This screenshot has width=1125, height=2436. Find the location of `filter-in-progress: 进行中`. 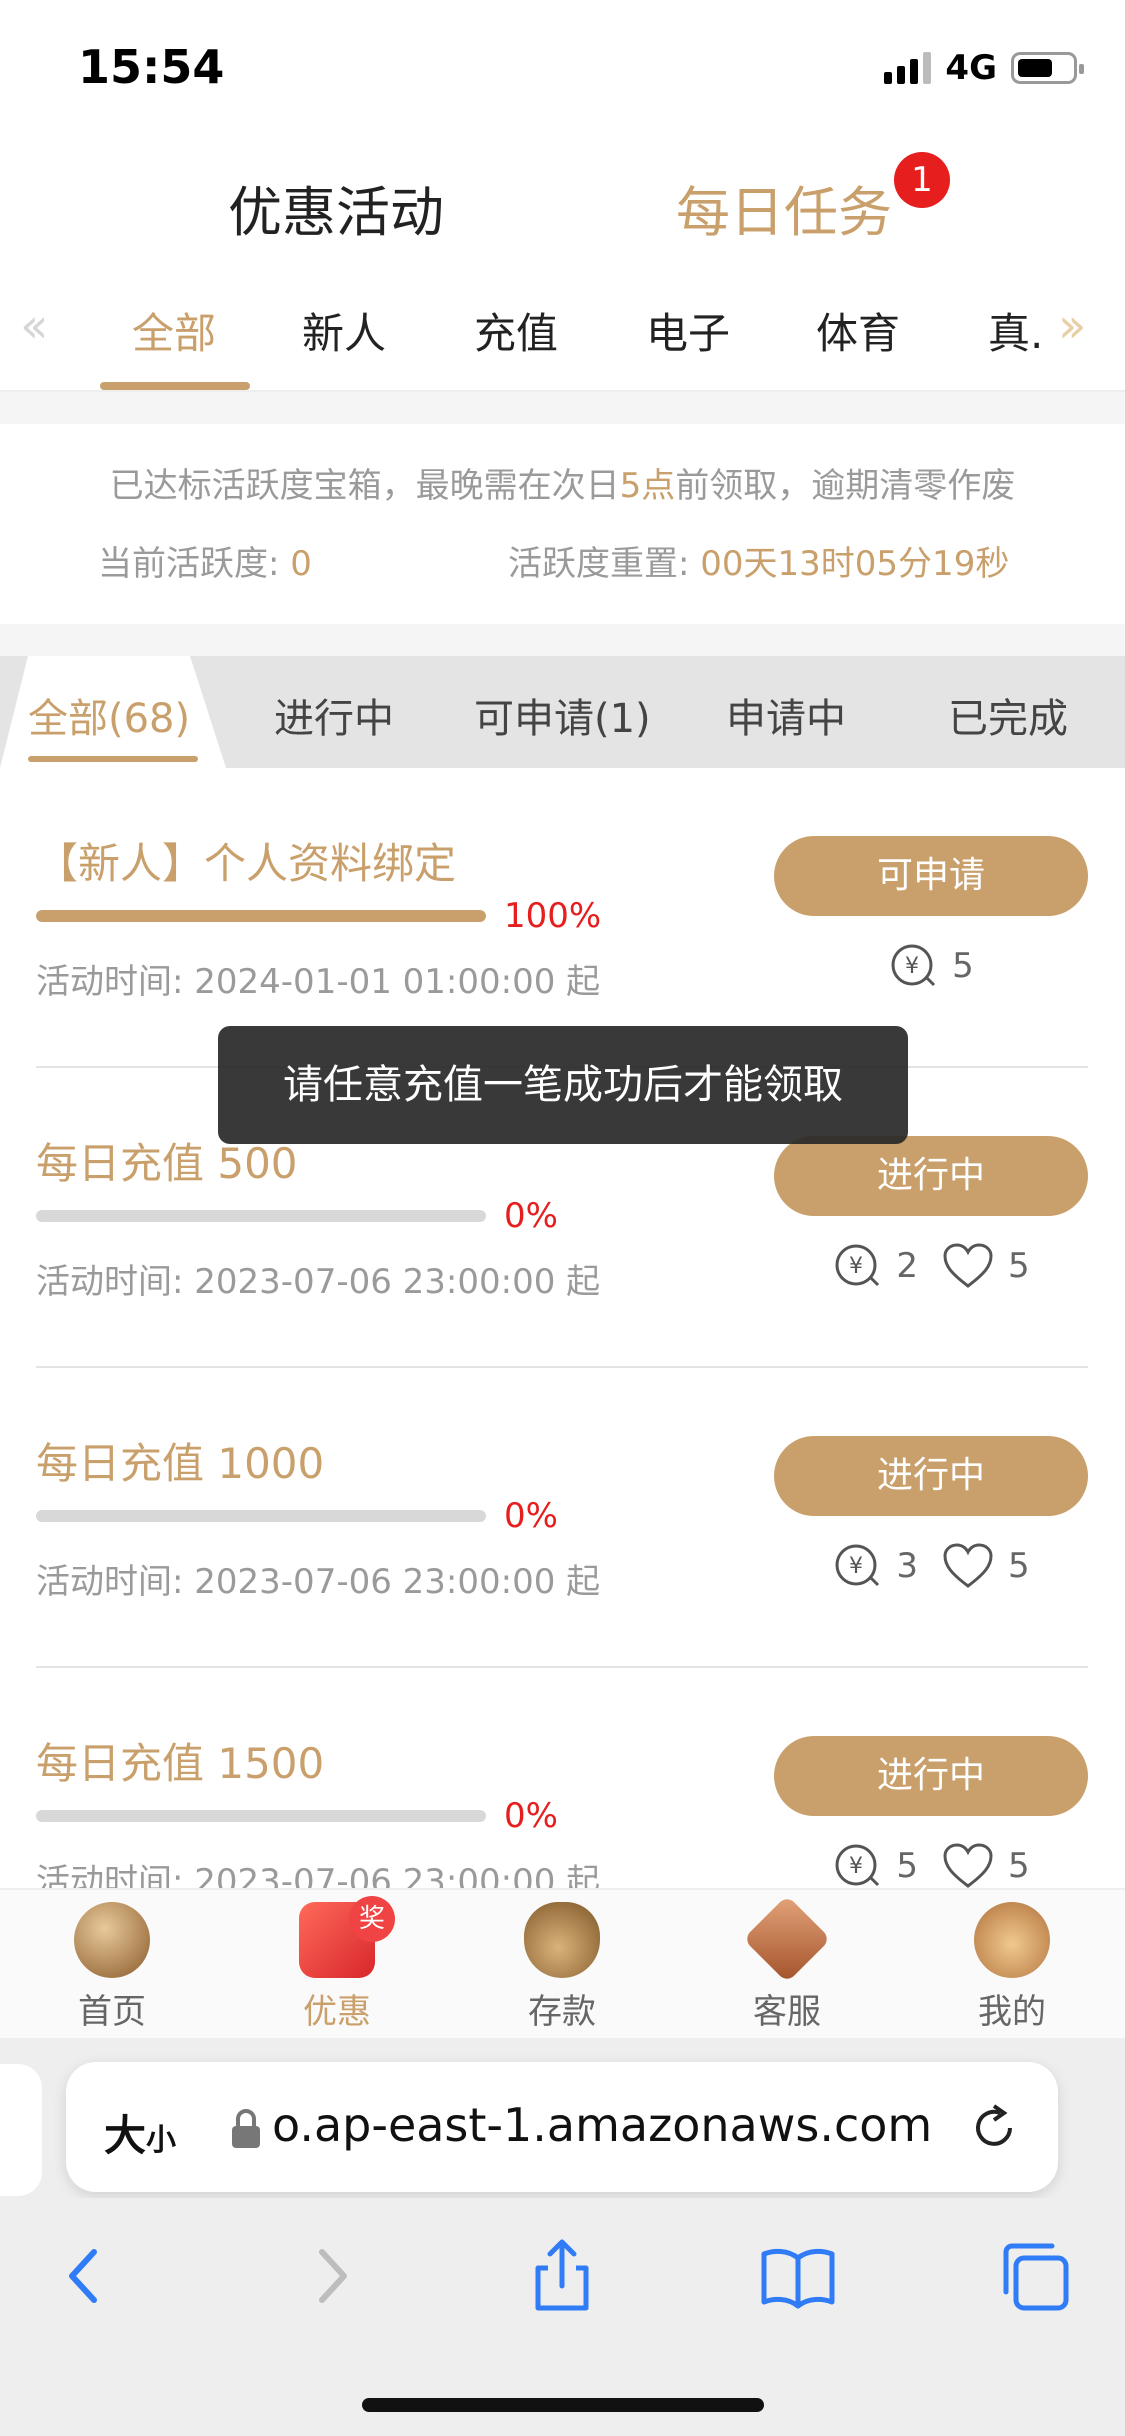

filter-in-progress: 进行中 is located at coordinates (334, 715).